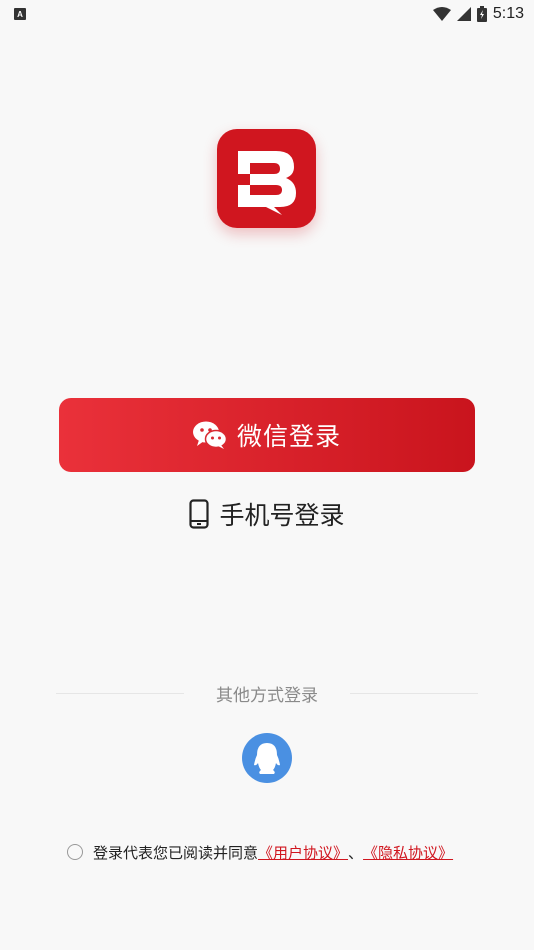 This screenshot has width=534, height=950. What do you see at coordinates (414, 693) in the screenshot?
I see `divider-line-right` at bounding box center [414, 693].